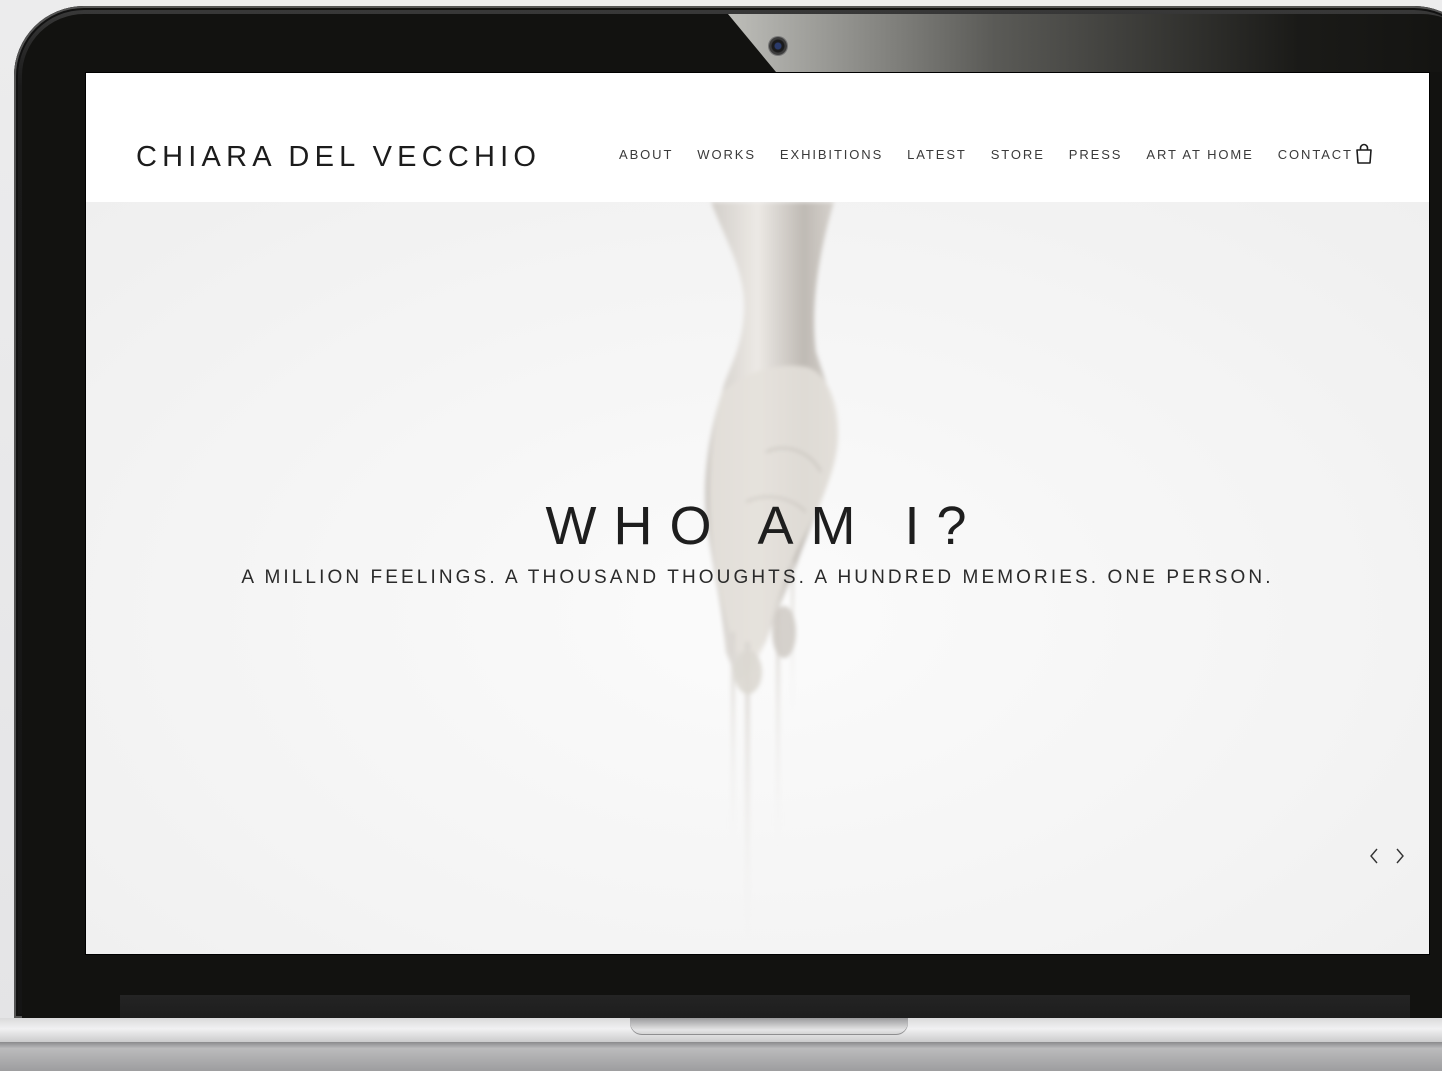  Describe the element at coordinates (338, 157) in the screenshot. I see `site-logo: CHIARA DEL VECCHIO` at that location.